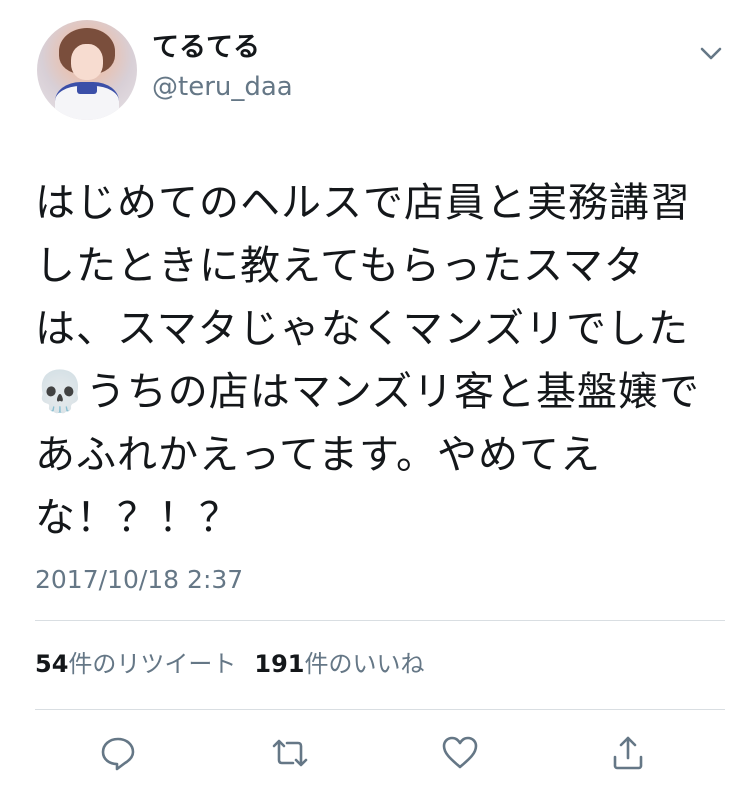  I want to click on display-name: てるてる, so click(206, 48).